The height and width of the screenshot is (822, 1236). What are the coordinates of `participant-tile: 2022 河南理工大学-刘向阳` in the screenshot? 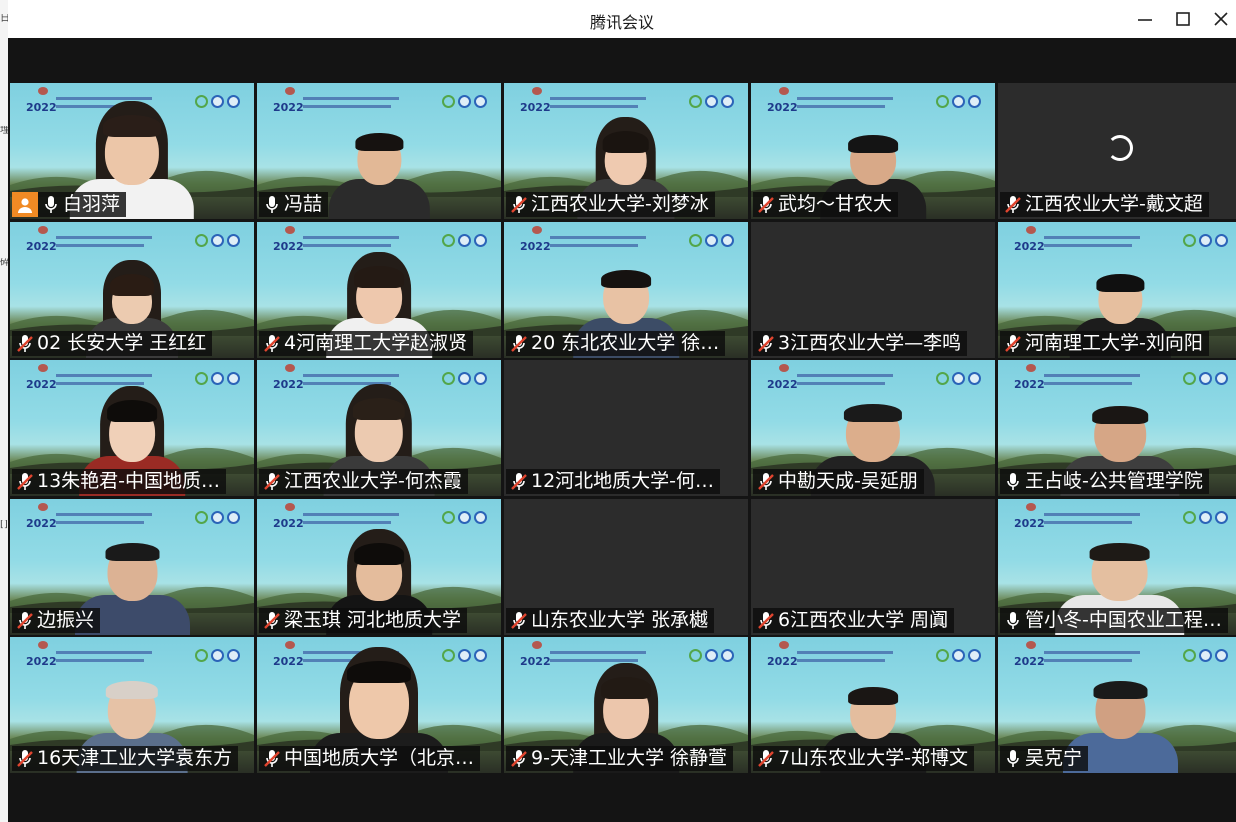 It's located at (1117, 290).